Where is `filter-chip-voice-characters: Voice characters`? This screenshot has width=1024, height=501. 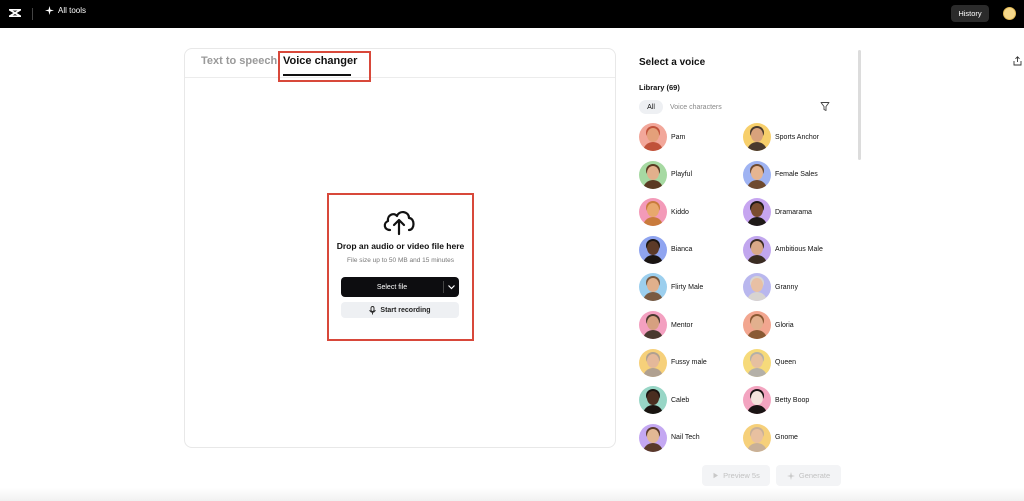
filter-chip-voice-characters: Voice characters is located at coordinates (696, 107).